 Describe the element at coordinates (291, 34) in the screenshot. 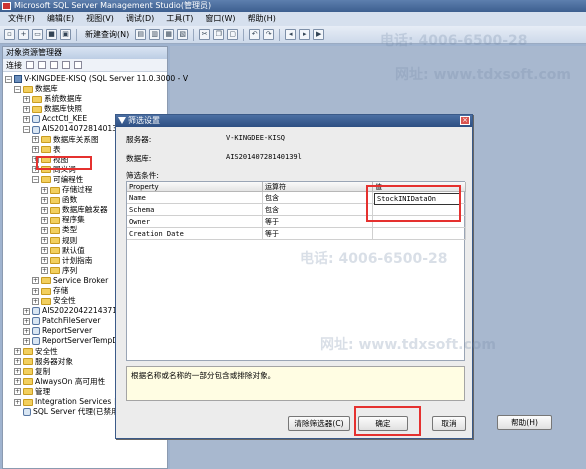

I see `navigate-back-icon: ◂` at that location.